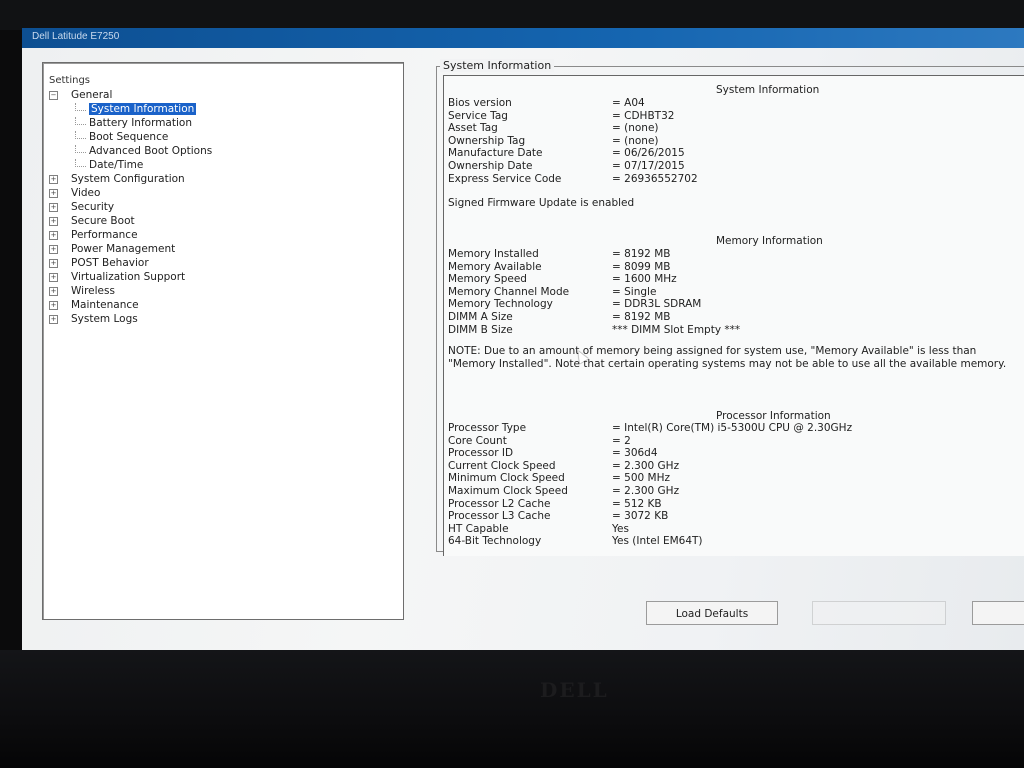 The width and height of the screenshot is (1024, 768). Describe the element at coordinates (477, 440) in the screenshot. I see `info-label: Core Count` at that location.